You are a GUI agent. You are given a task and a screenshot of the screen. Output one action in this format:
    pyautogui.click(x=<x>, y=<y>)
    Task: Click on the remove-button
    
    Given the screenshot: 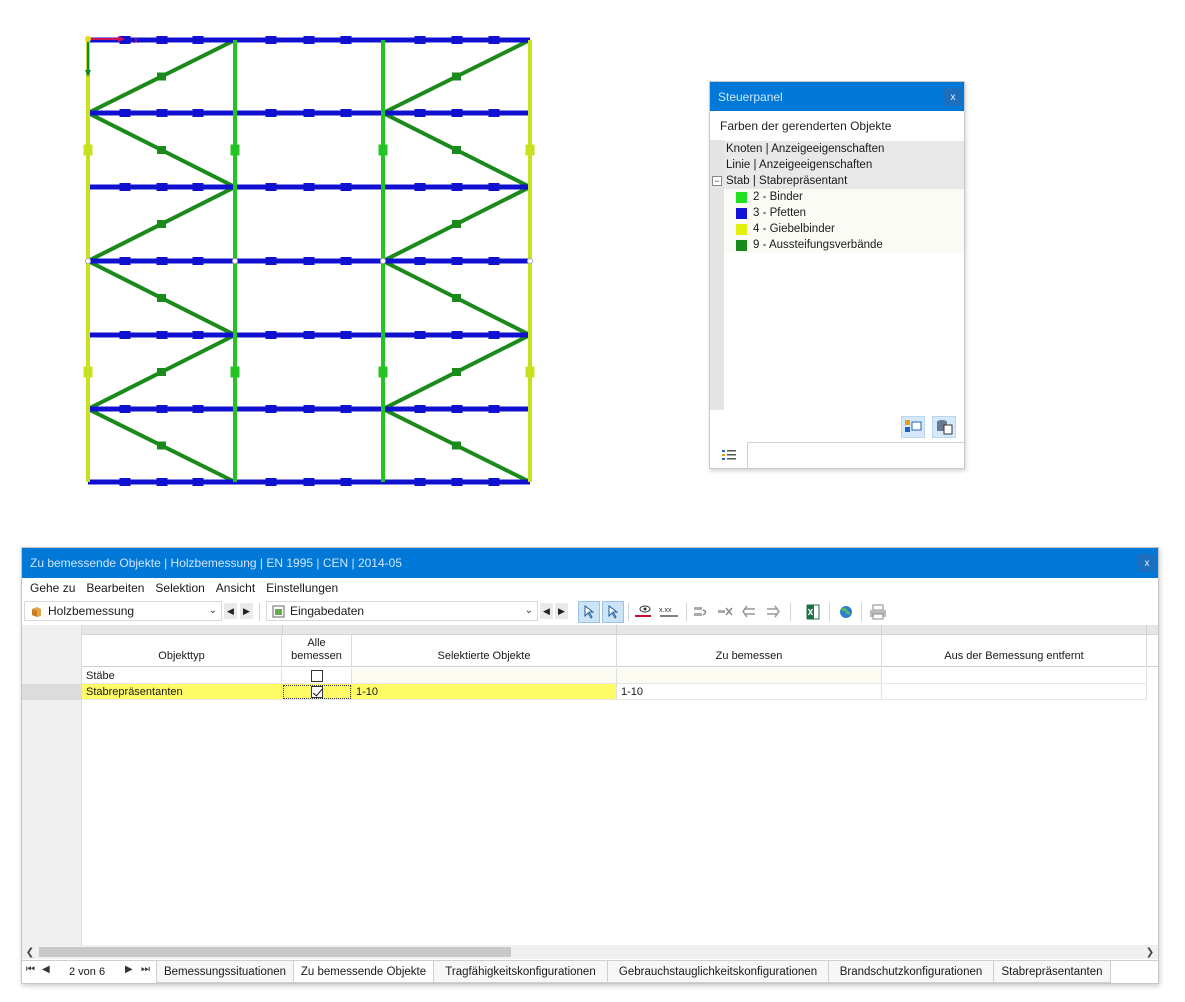 What is the action you would take?
    pyautogui.click(x=725, y=612)
    